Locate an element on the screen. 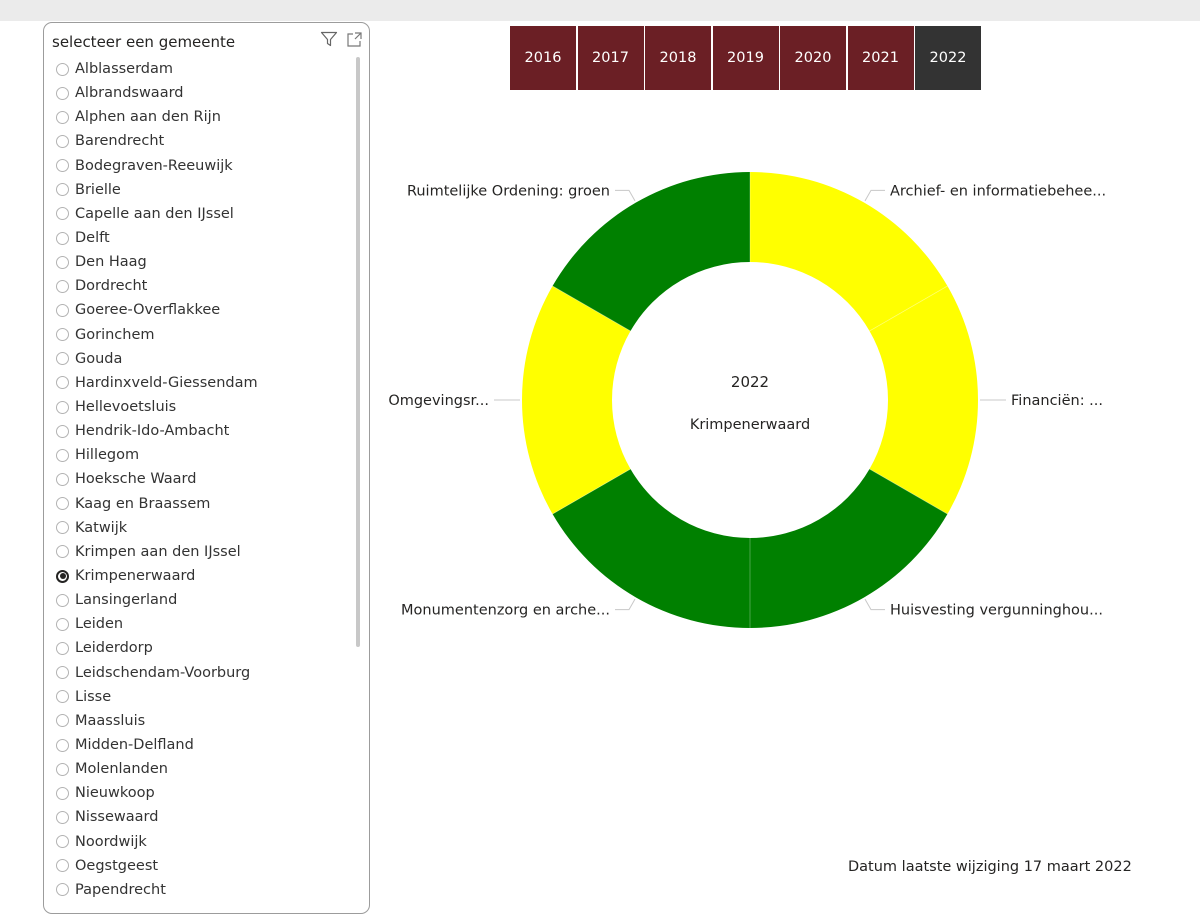 The image size is (1200, 914). slicer-item-label: Katwijk is located at coordinates (101, 527).